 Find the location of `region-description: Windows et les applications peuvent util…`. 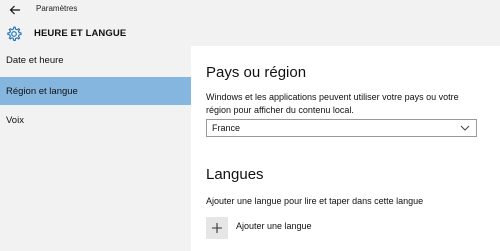

region-description: Windows et les applications peuvent util… is located at coordinates (351, 103).